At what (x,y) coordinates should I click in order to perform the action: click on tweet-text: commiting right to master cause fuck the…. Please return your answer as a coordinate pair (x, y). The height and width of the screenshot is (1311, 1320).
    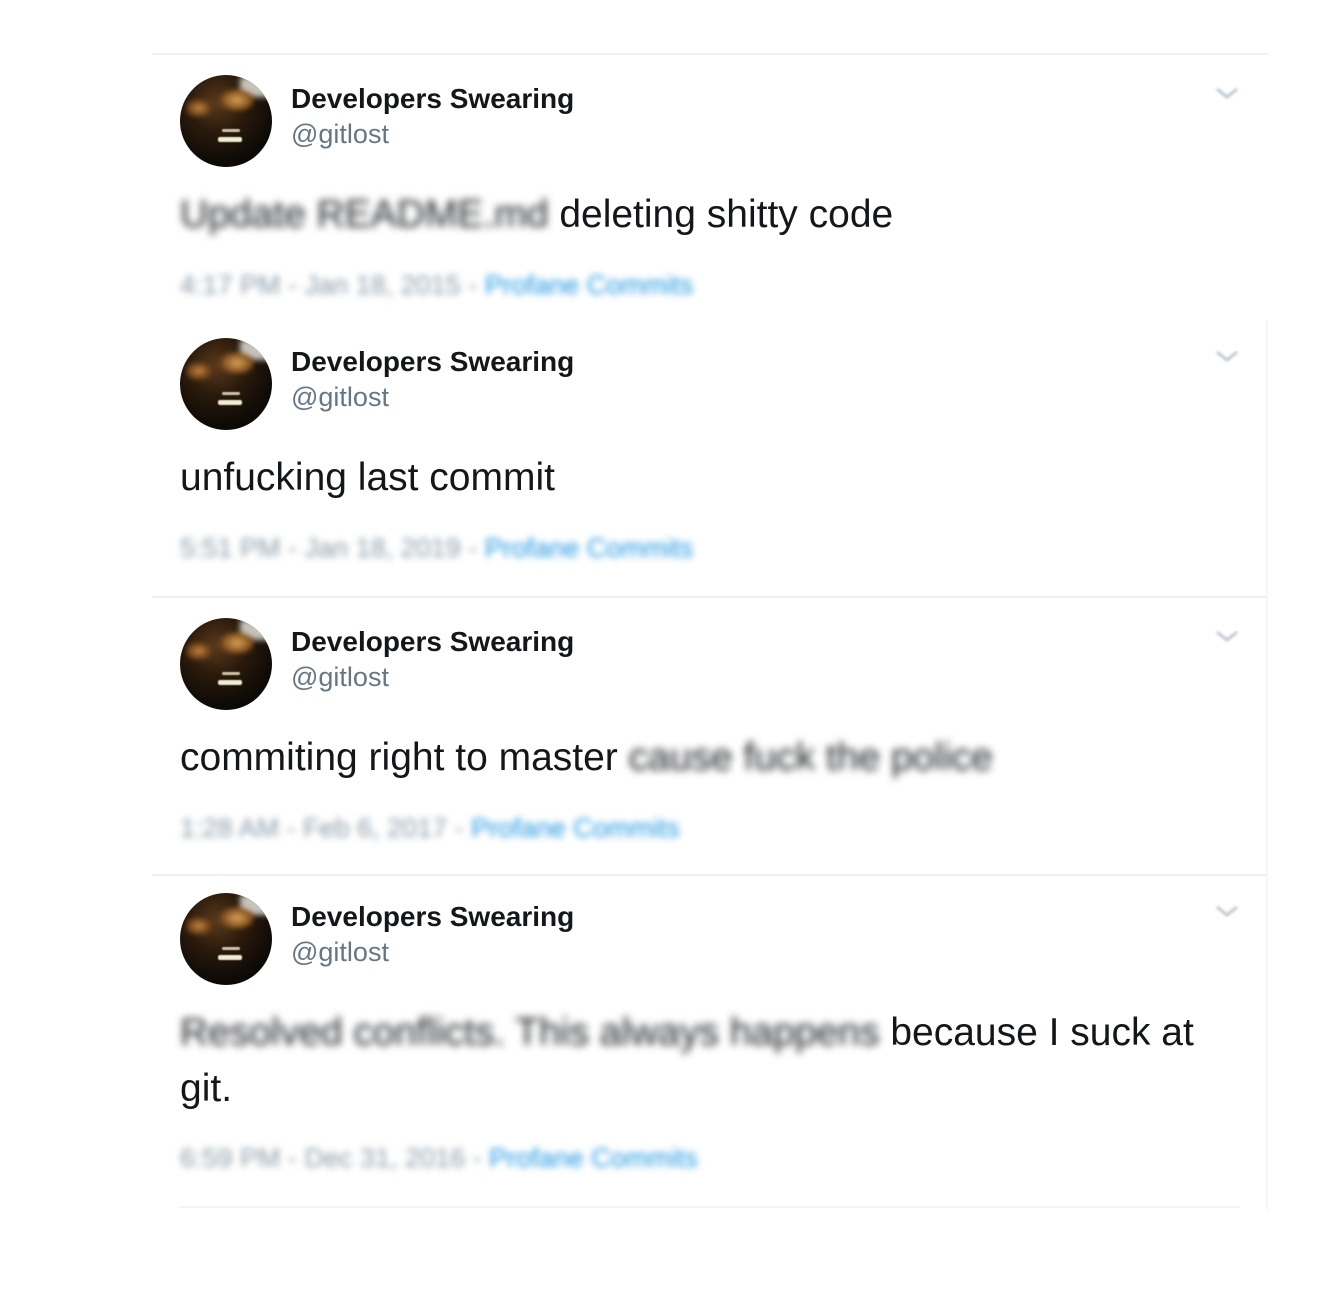
    Looking at the image, I should click on (710, 758).